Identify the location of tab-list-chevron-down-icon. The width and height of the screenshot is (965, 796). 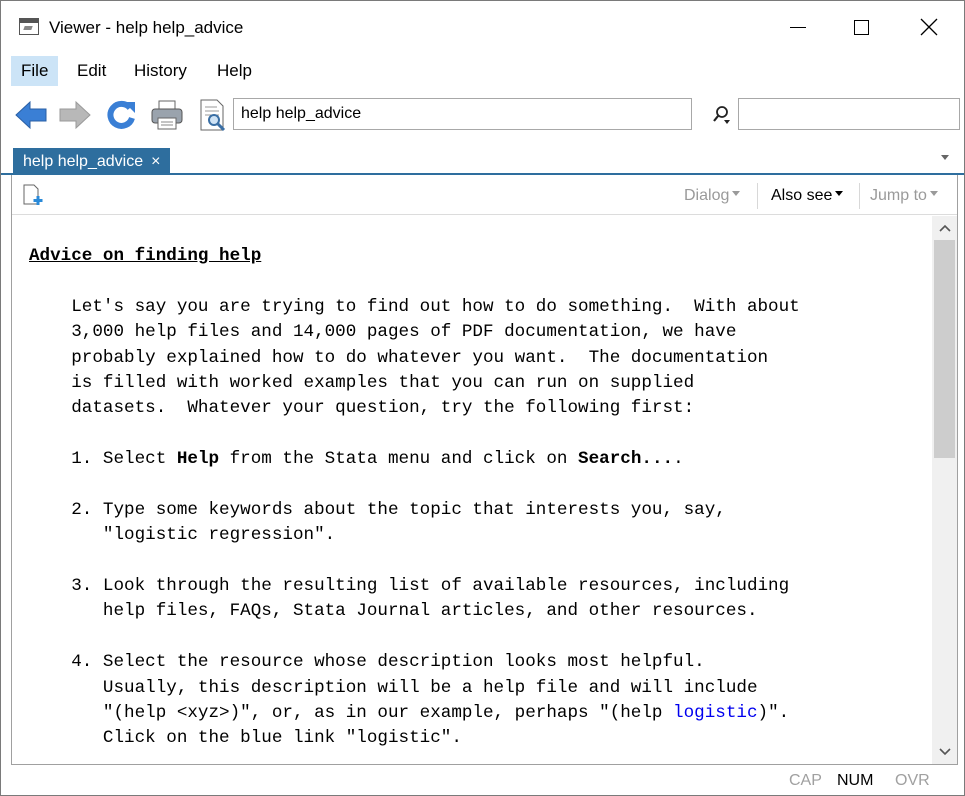
(945, 157).